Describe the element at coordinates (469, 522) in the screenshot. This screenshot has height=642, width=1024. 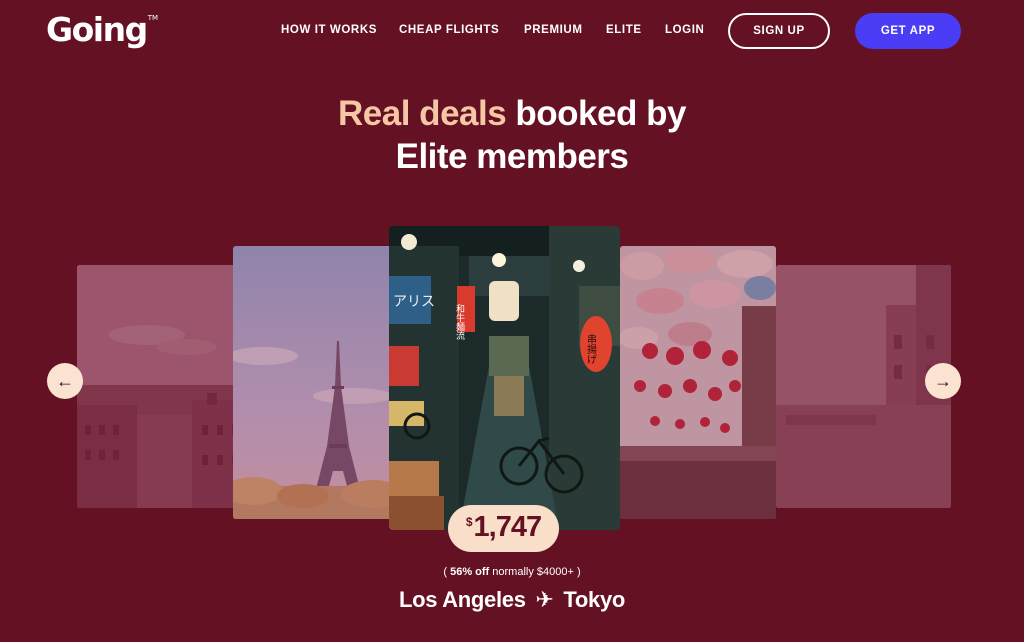
I see `price-currency: $` at that location.